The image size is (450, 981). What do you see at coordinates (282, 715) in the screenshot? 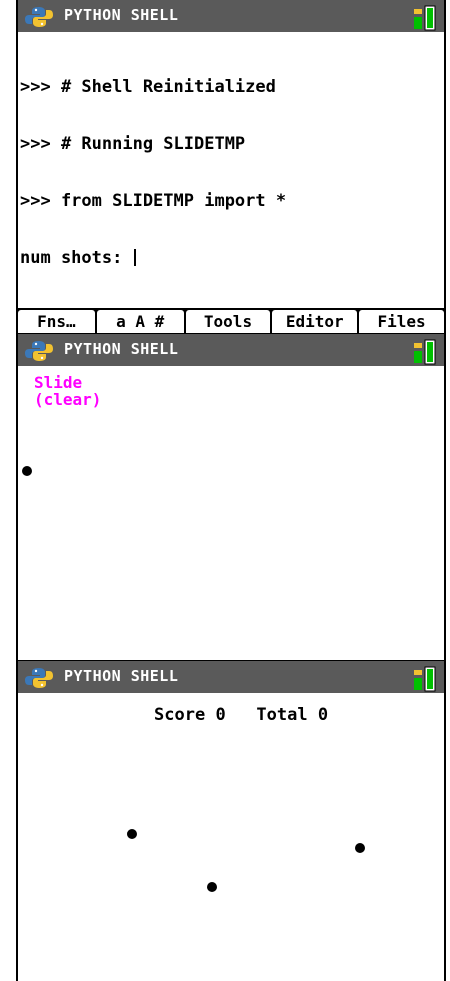
I see `total-label: Total` at bounding box center [282, 715].